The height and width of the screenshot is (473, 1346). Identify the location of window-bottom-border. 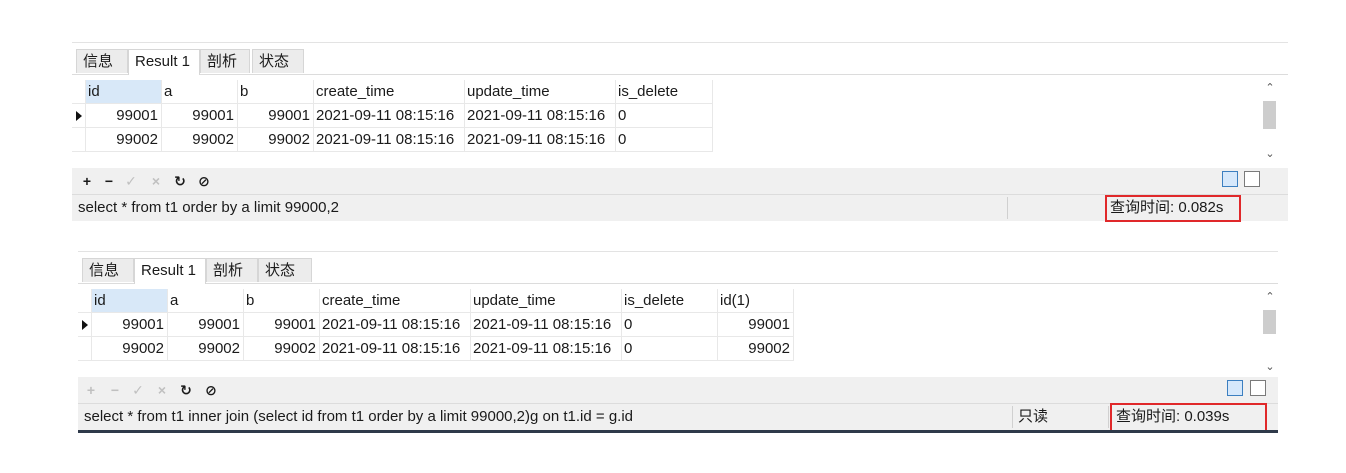
(678, 431).